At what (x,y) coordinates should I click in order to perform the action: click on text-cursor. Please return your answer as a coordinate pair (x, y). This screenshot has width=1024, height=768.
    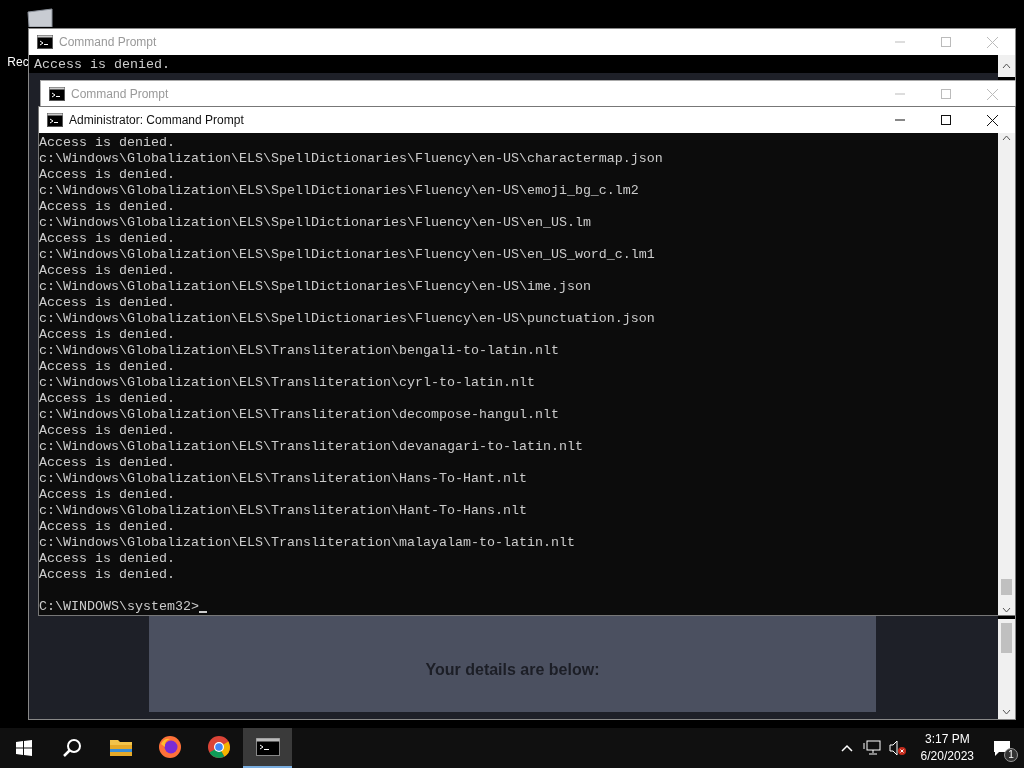
    Looking at the image, I should click on (202, 612).